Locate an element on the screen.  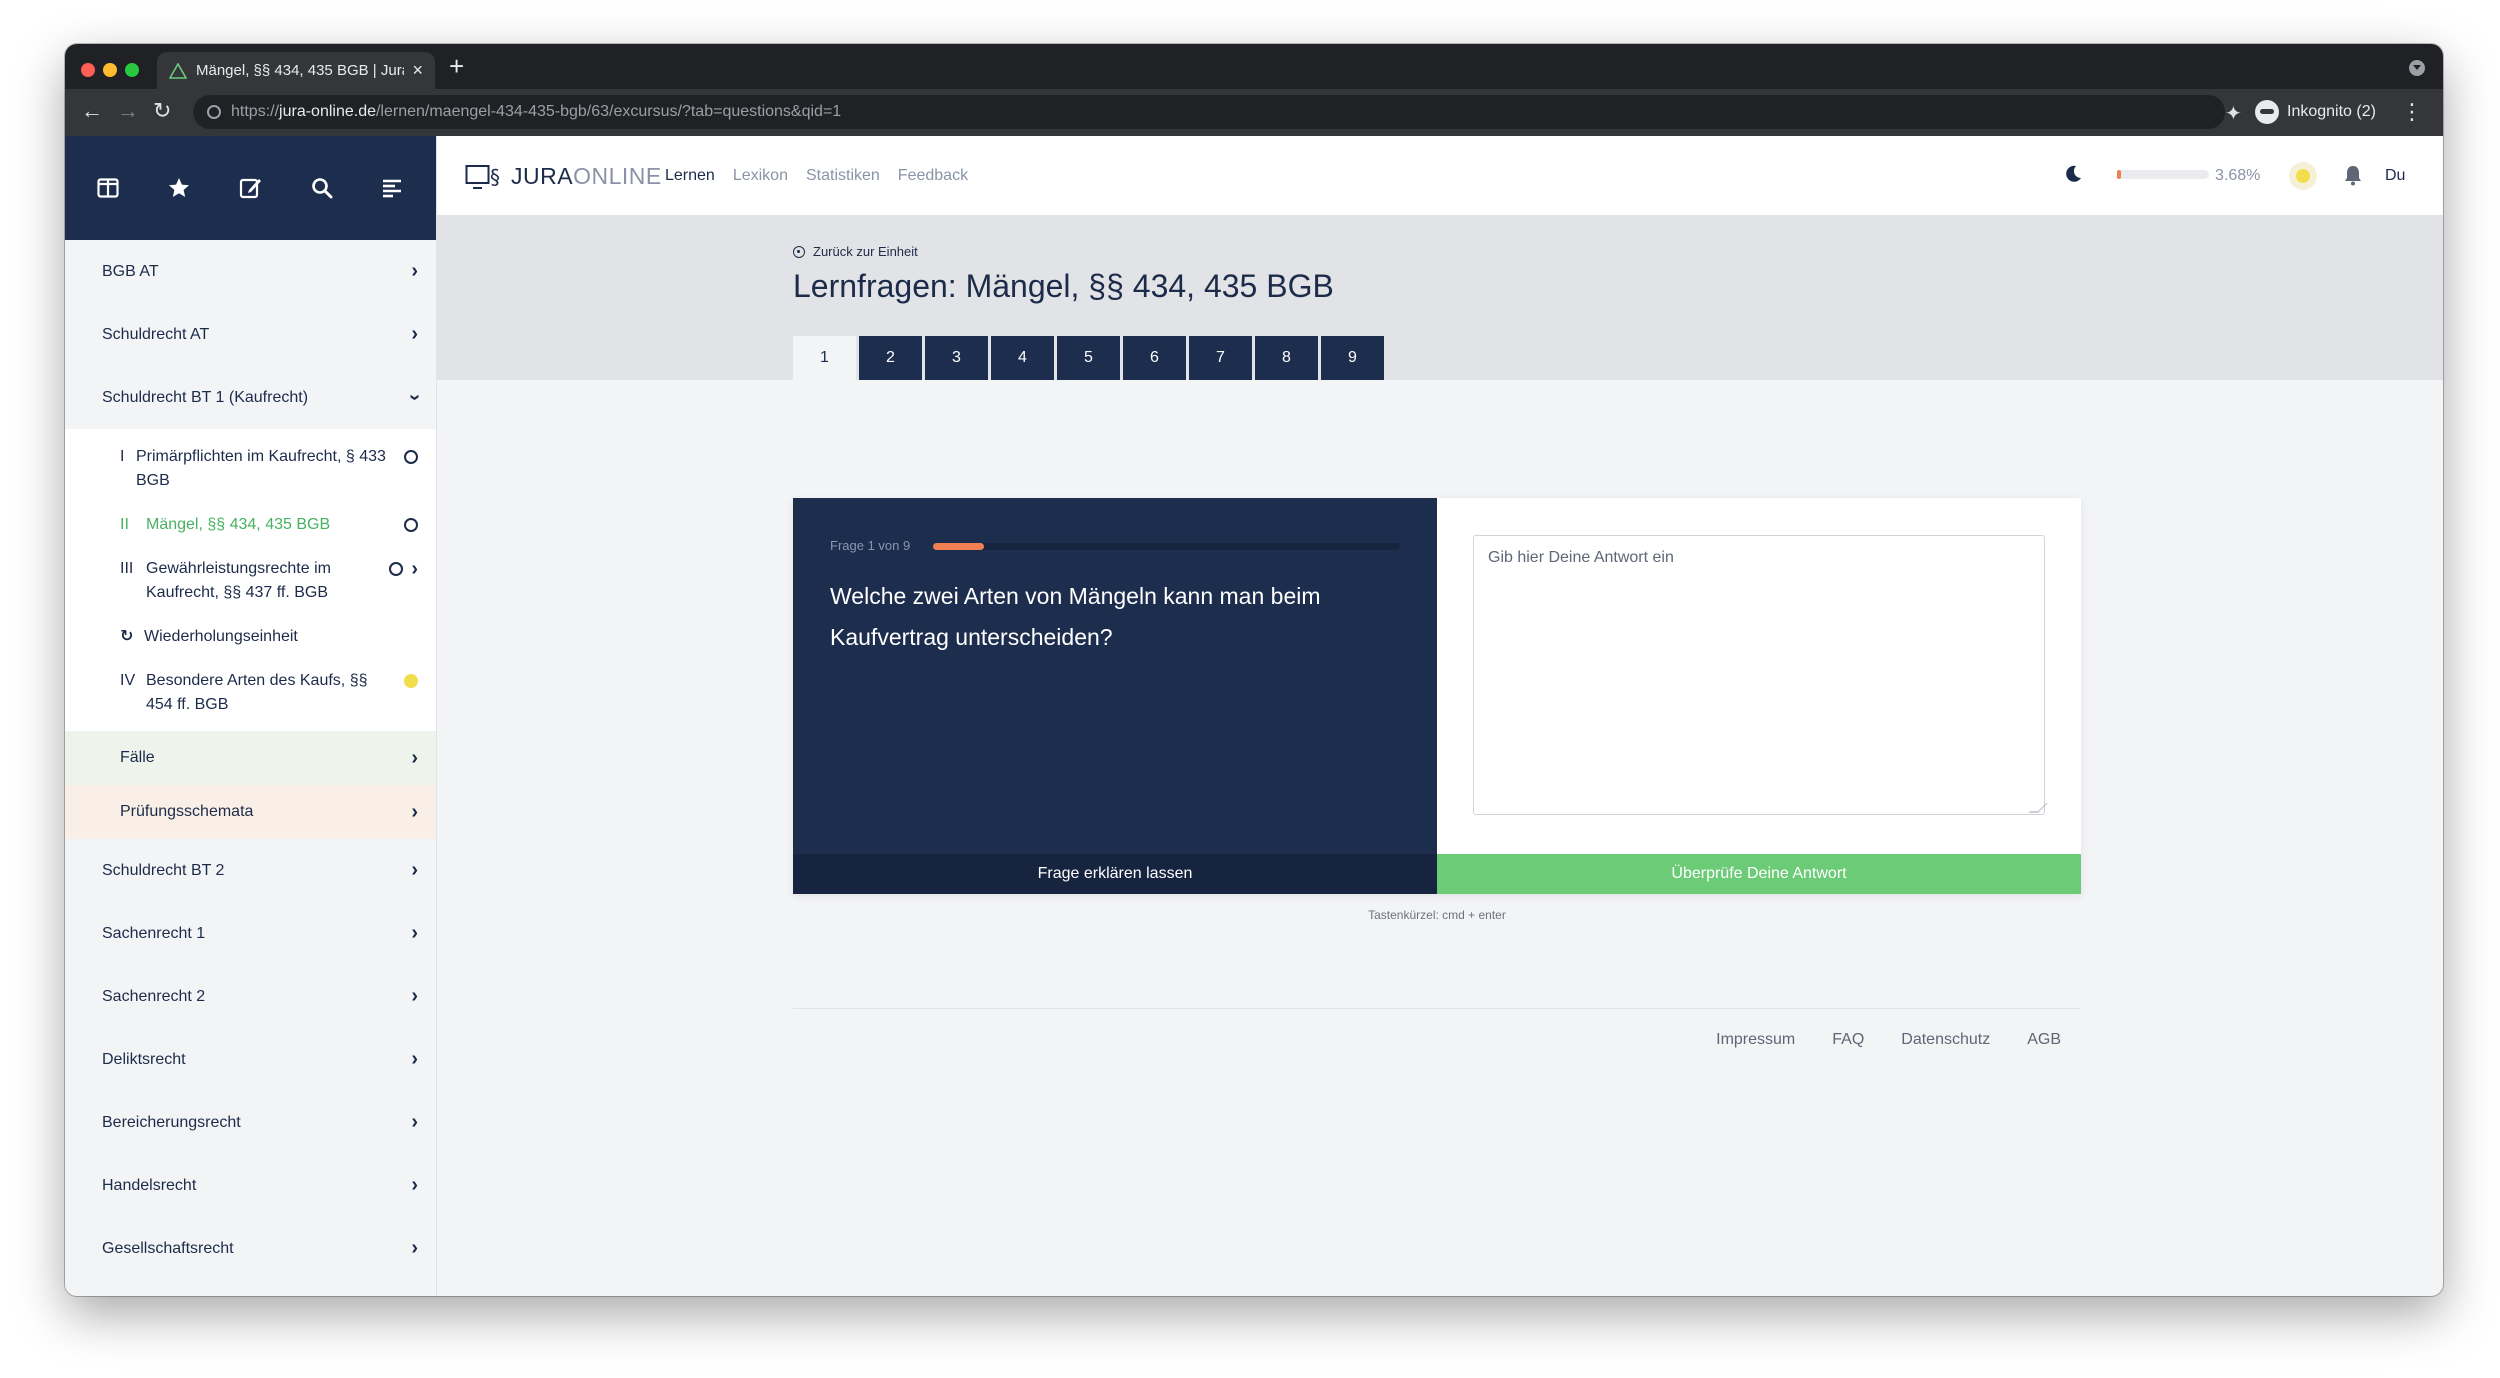
question-tab-8: 8 is located at coordinates (1286, 358).